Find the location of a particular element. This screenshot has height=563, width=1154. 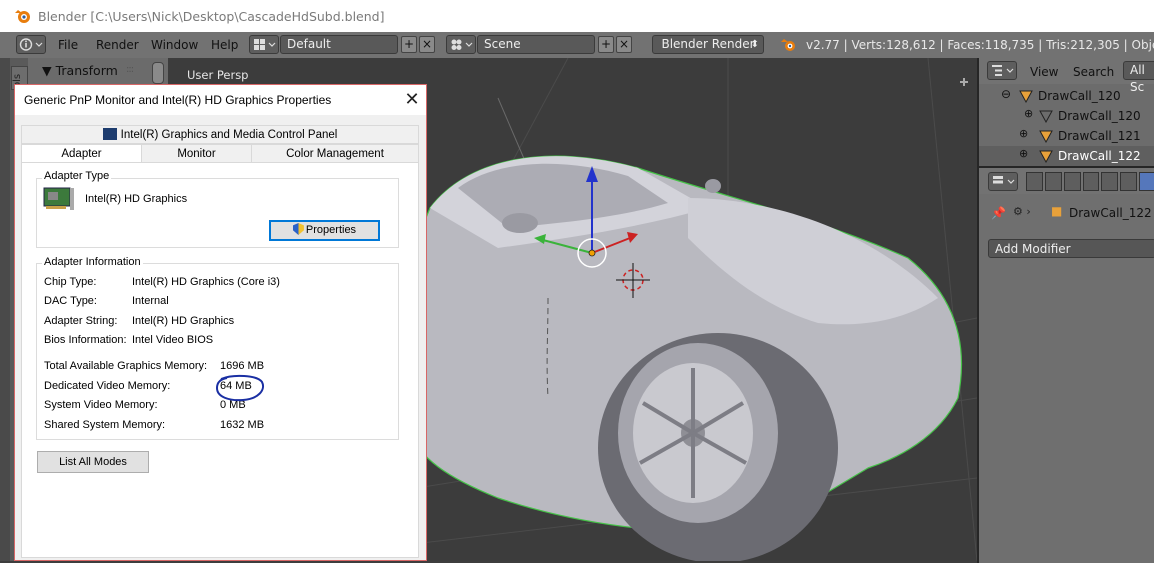

adapter-information-group is located at coordinates (217, 351).